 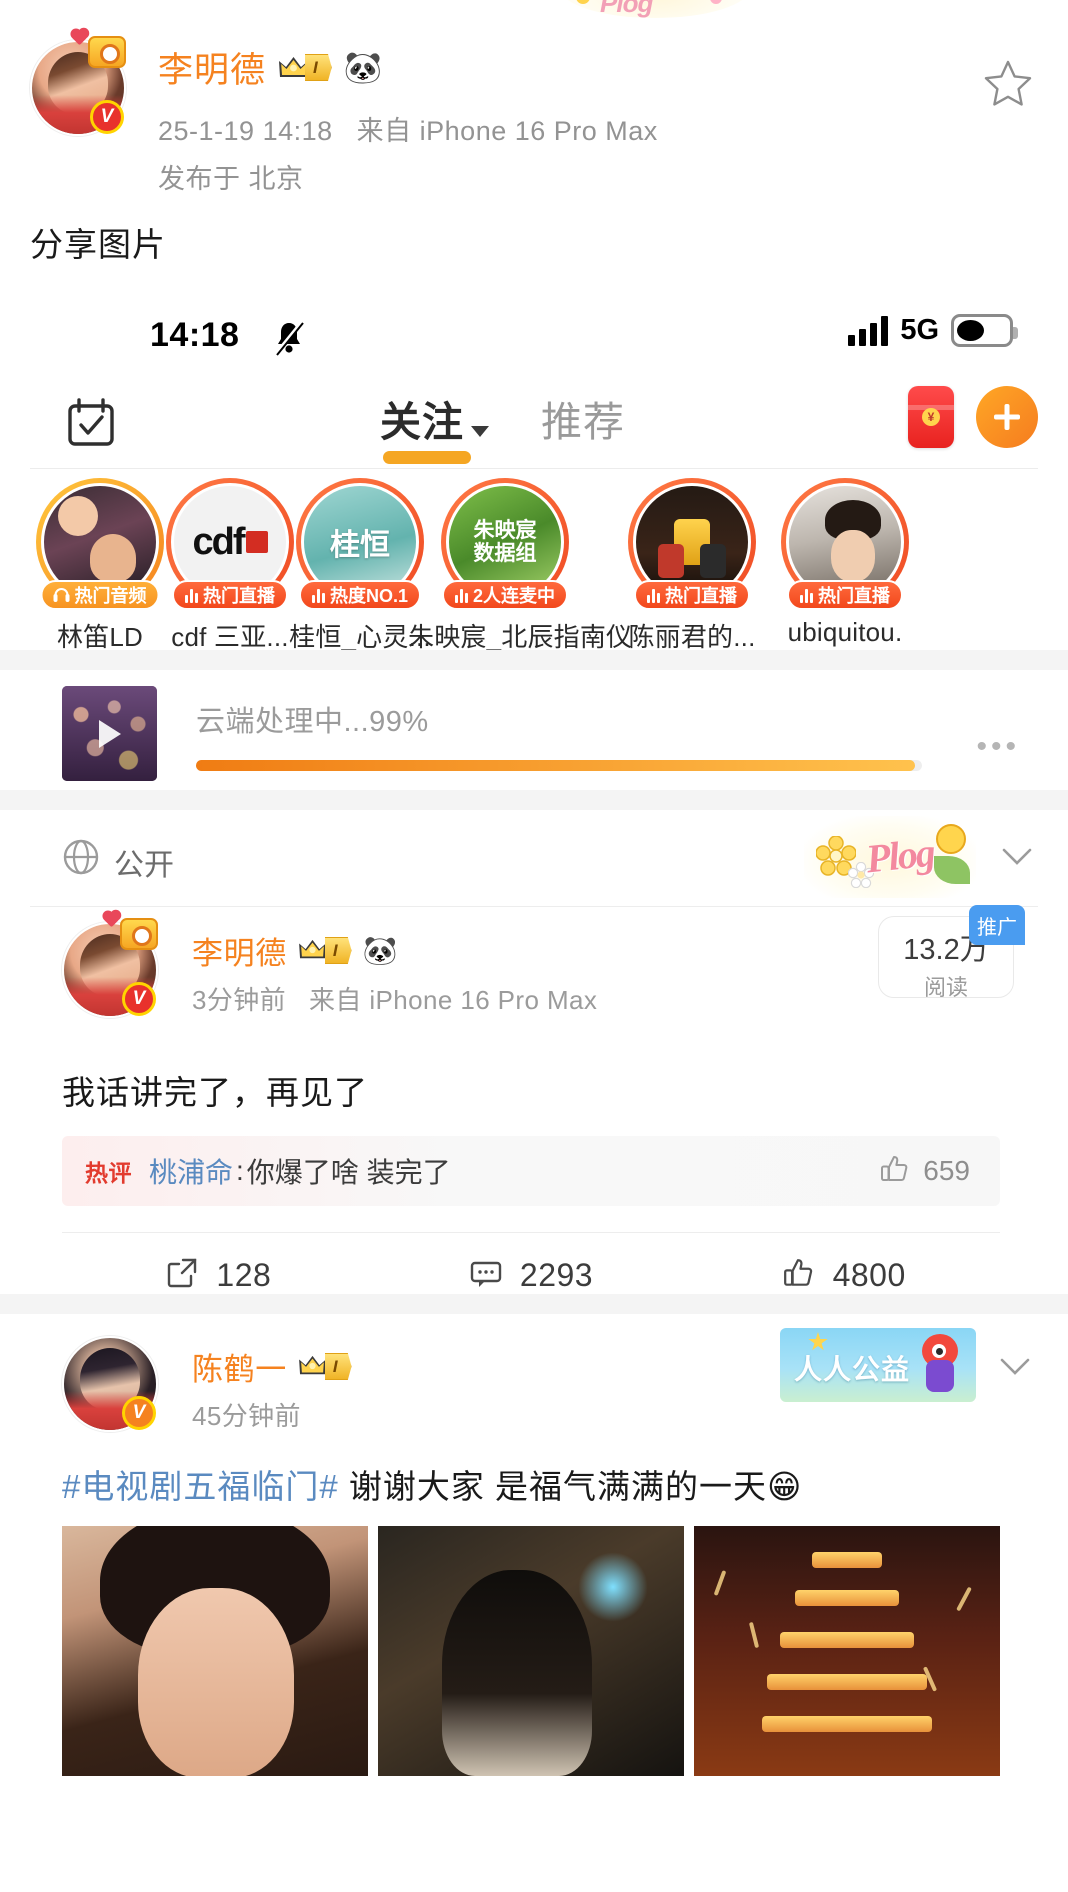 I want to click on partial-sticker-graphic: Plog, so click(x=655, y=9).